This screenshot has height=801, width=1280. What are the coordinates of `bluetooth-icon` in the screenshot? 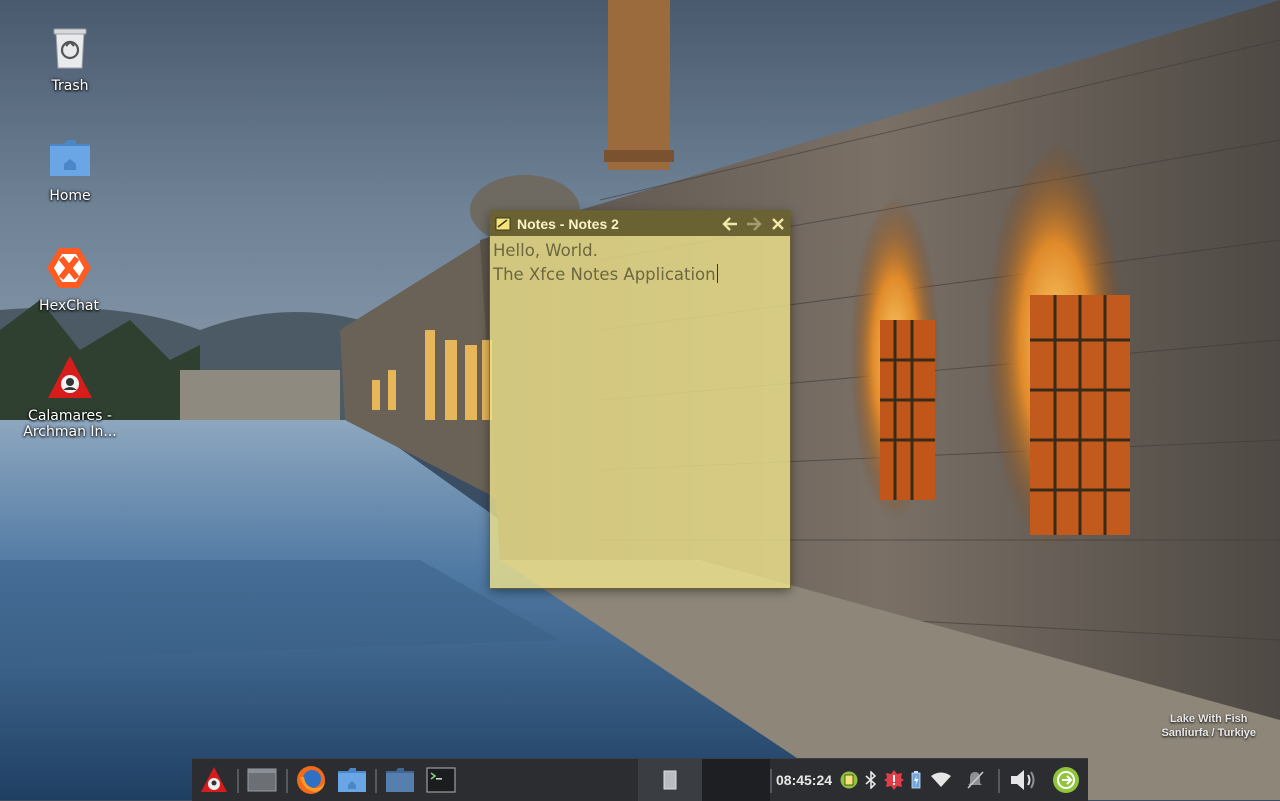 It's located at (871, 780).